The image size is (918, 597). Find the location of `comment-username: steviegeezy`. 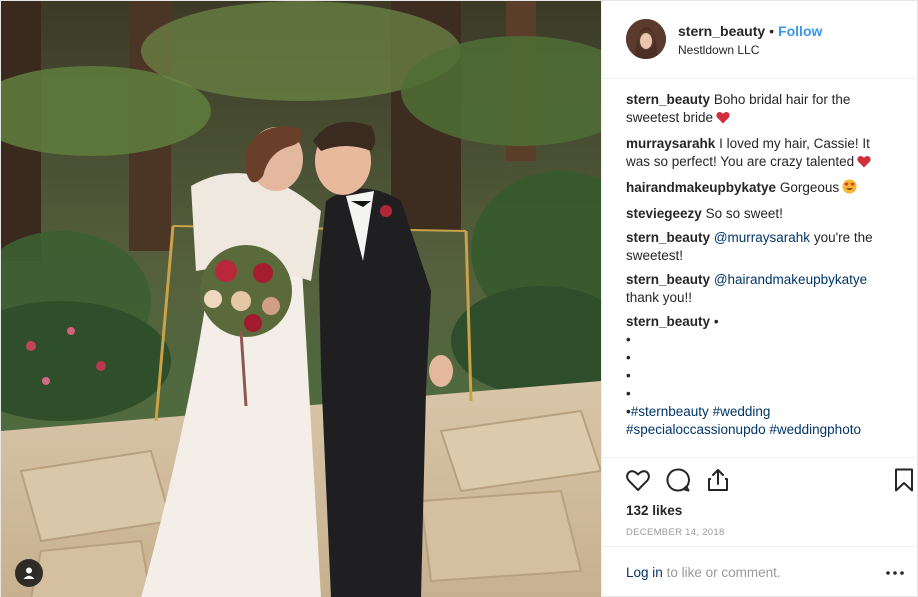

comment-username: steviegeezy is located at coordinates (664, 213).